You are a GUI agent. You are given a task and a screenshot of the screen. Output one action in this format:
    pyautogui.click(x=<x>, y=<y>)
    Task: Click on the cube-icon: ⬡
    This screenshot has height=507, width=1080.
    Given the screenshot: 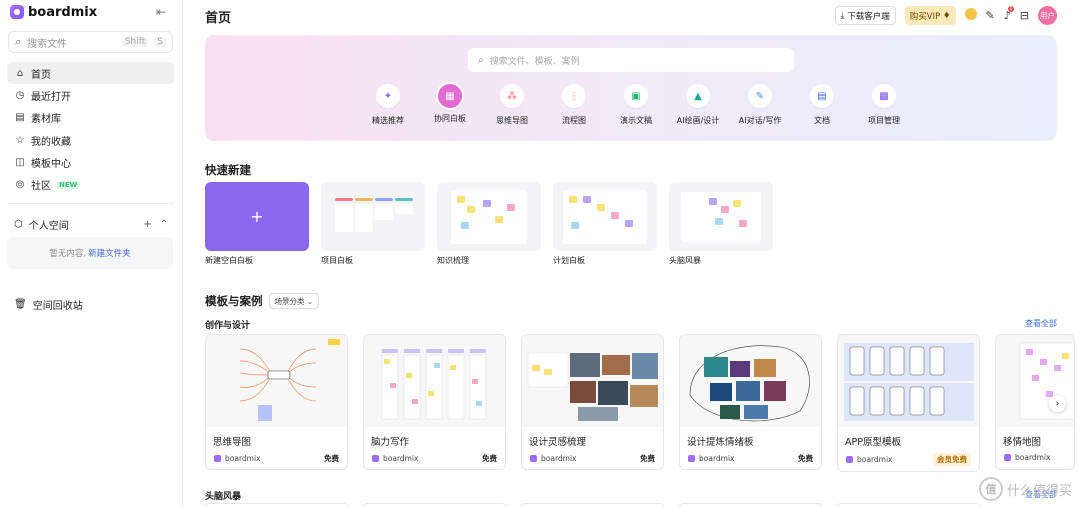 What is the action you would take?
    pyautogui.click(x=18, y=224)
    